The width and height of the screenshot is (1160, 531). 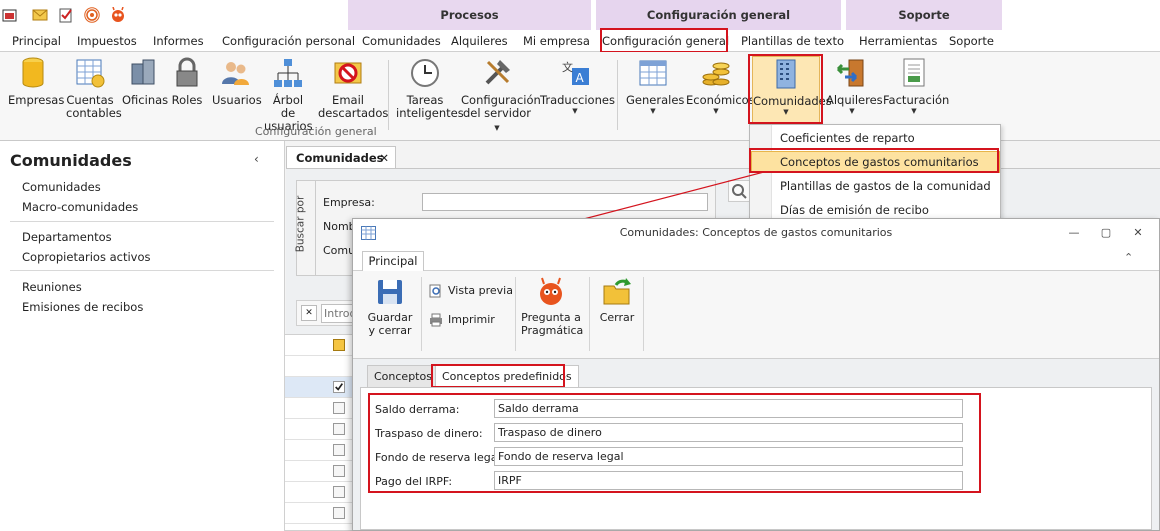 What do you see at coordinates (720, 85) in the screenshot?
I see `economicos-button: Económicos ▼` at bounding box center [720, 85].